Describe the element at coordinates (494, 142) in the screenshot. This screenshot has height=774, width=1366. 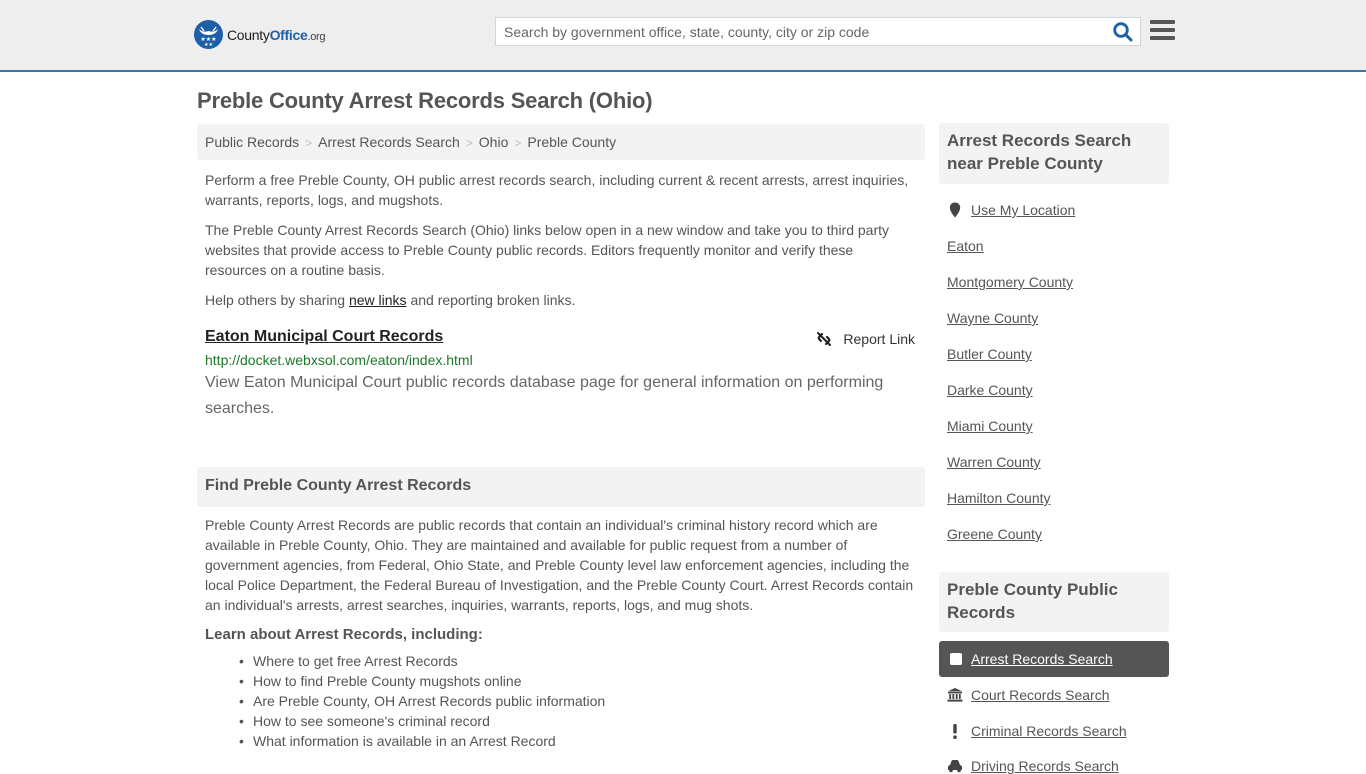
I see `breadcrumb-ohio: Ohio` at that location.